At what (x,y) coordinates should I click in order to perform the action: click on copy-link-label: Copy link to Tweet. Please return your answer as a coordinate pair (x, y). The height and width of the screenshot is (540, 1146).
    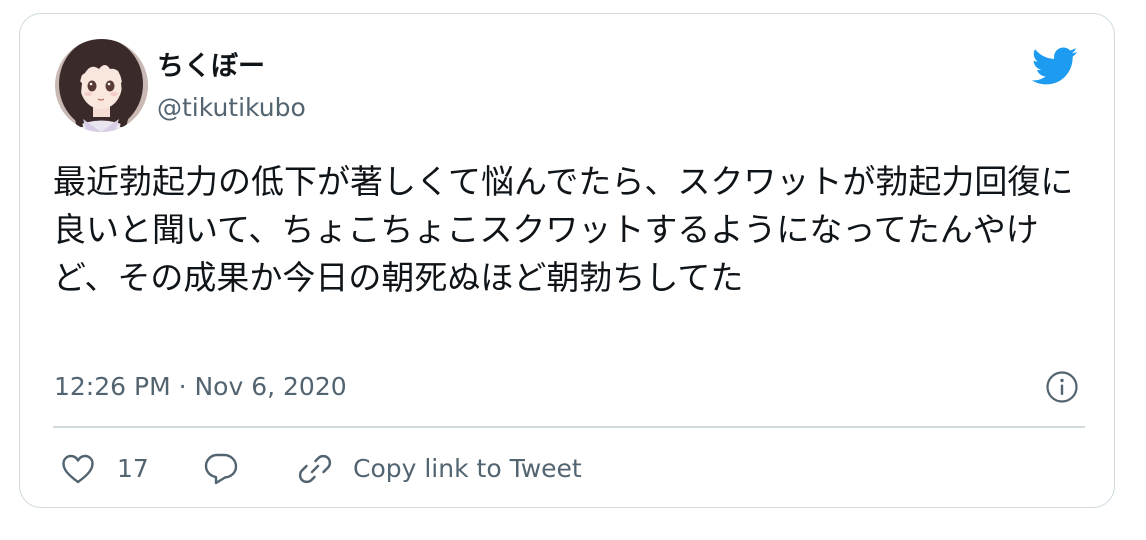
    Looking at the image, I should click on (467, 468).